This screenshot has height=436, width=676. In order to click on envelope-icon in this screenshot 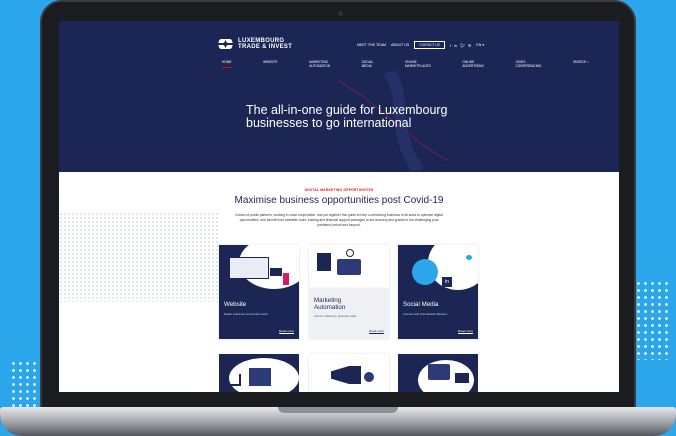, I will do `click(349, 267)`.